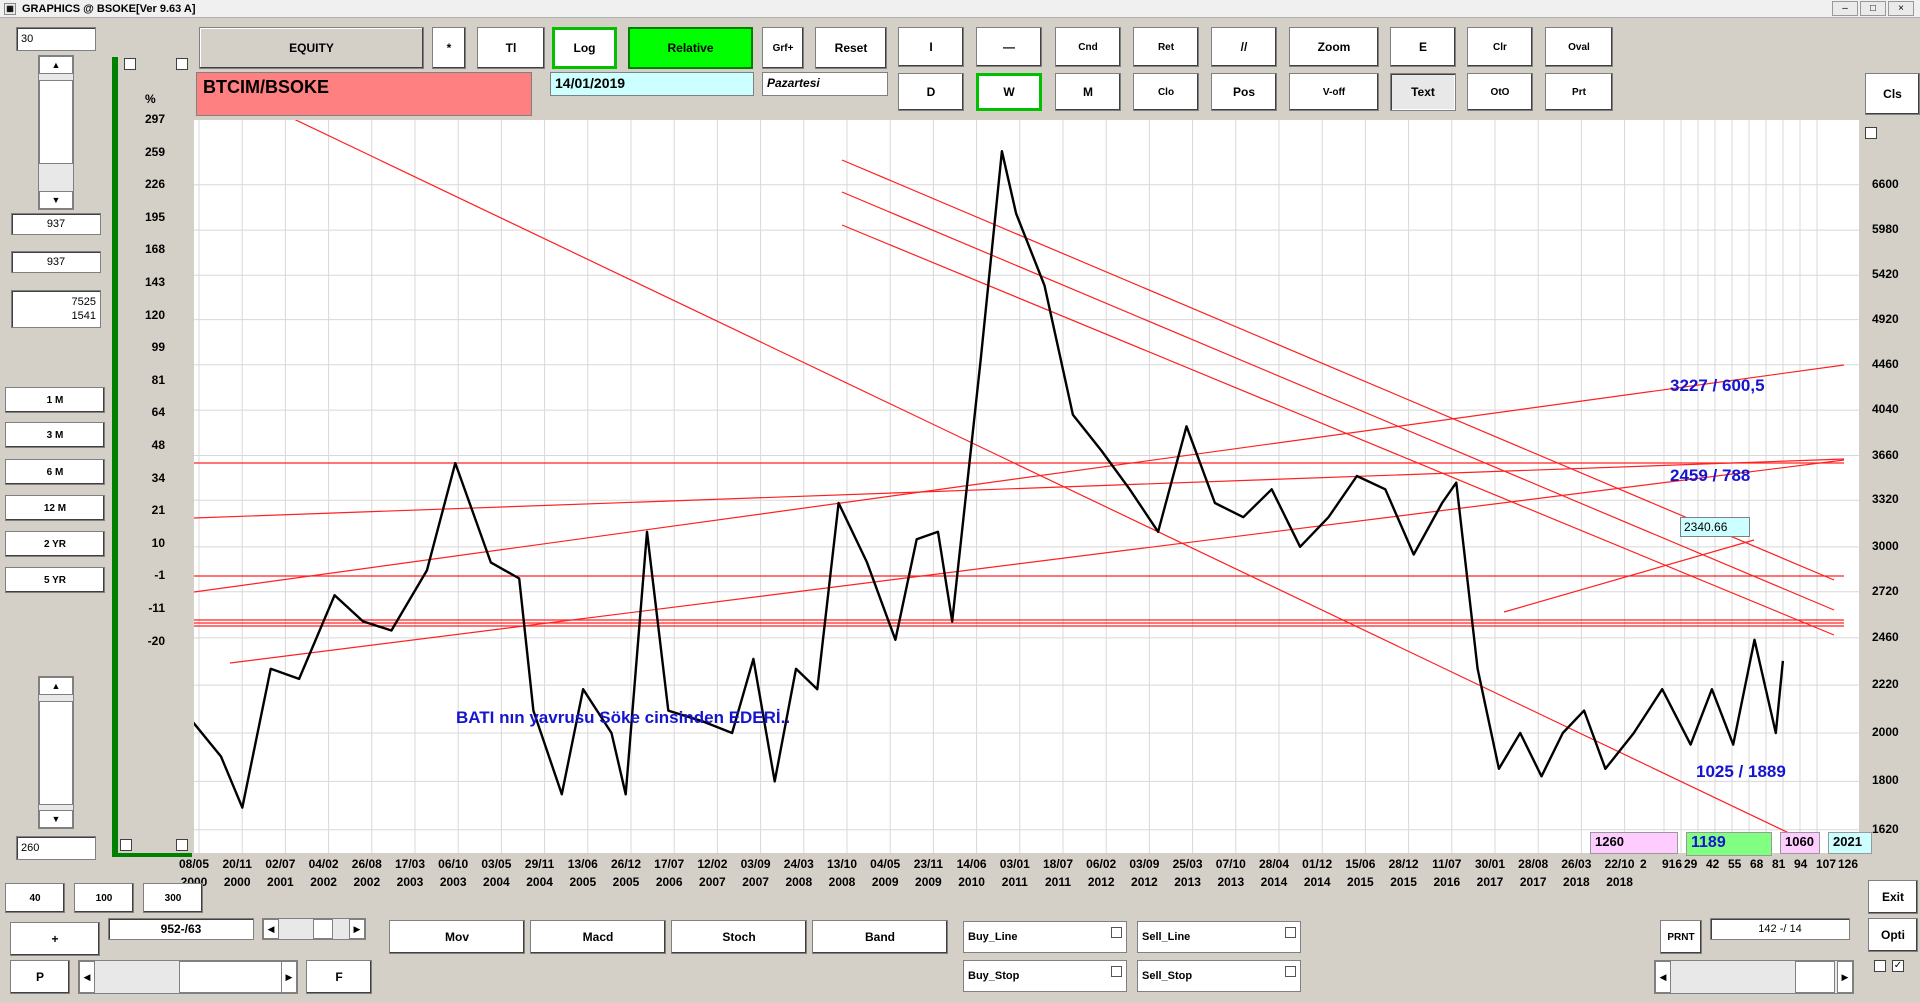  Describe the element at coordinates (690, 48) in the screenshot. I see `relative-button: Relative` at that location.